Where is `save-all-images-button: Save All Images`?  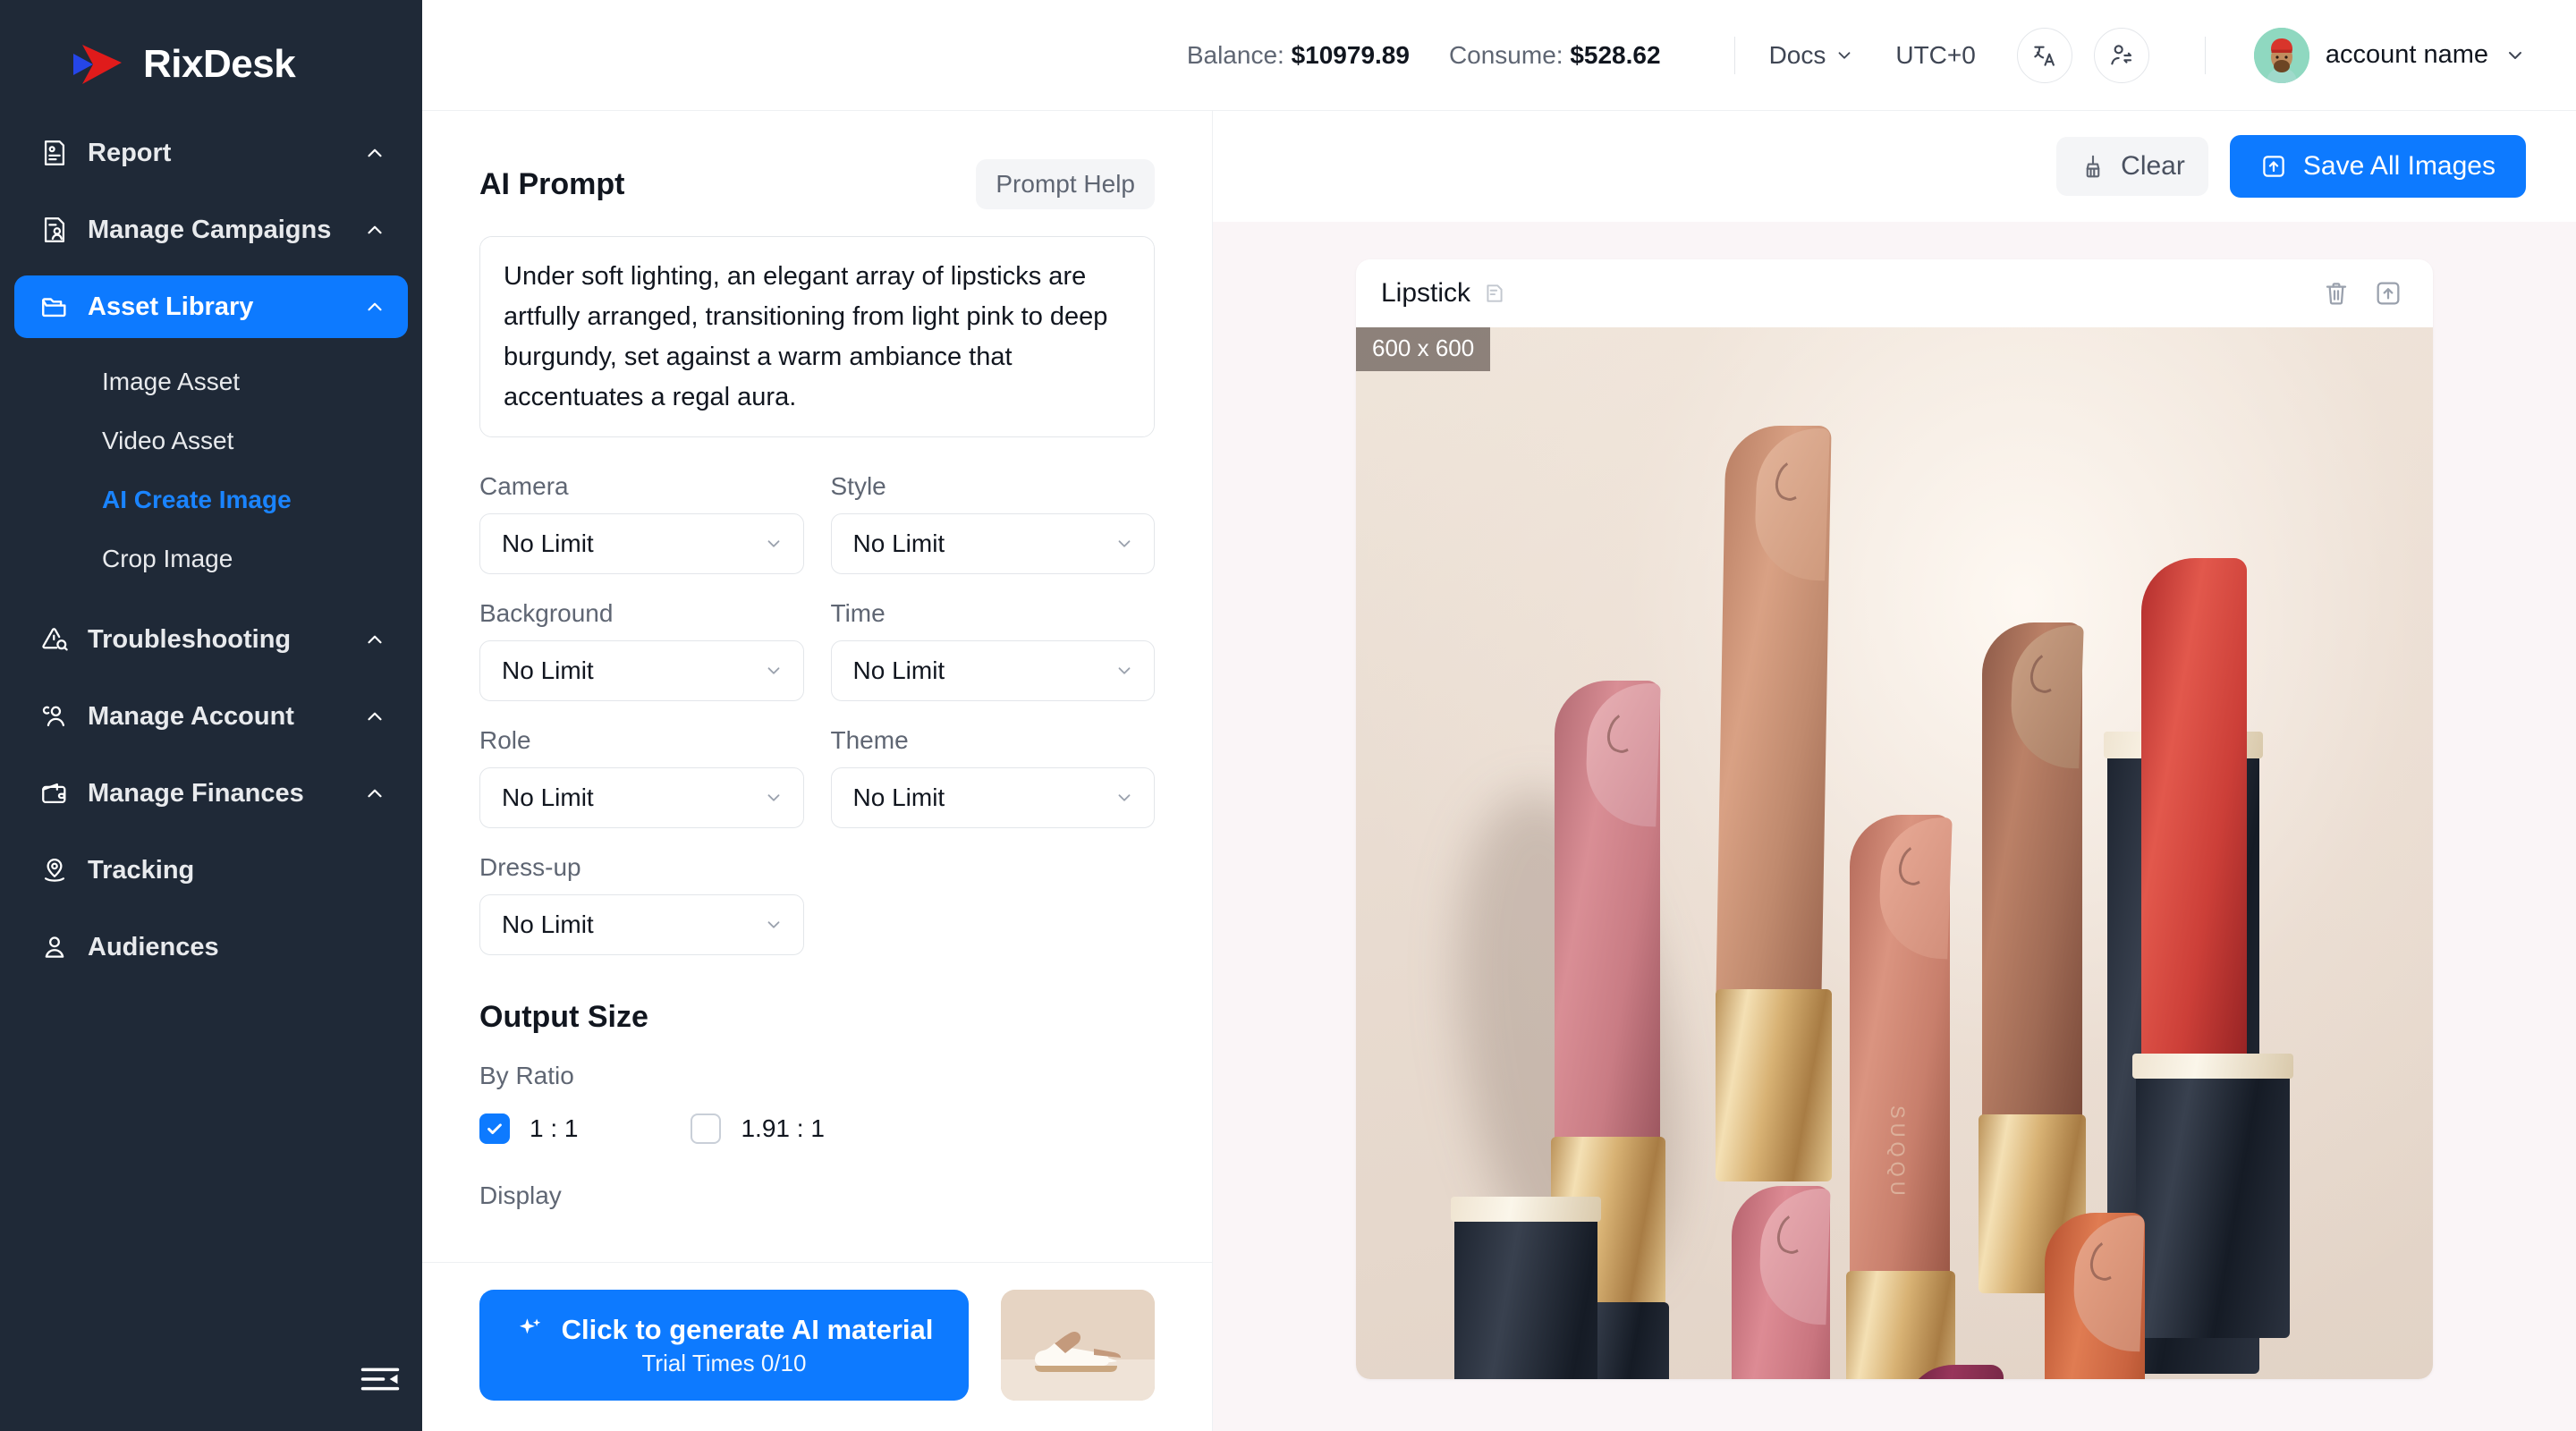 save-all-images-button: Save All Images is located at coordinates (2377, 166).